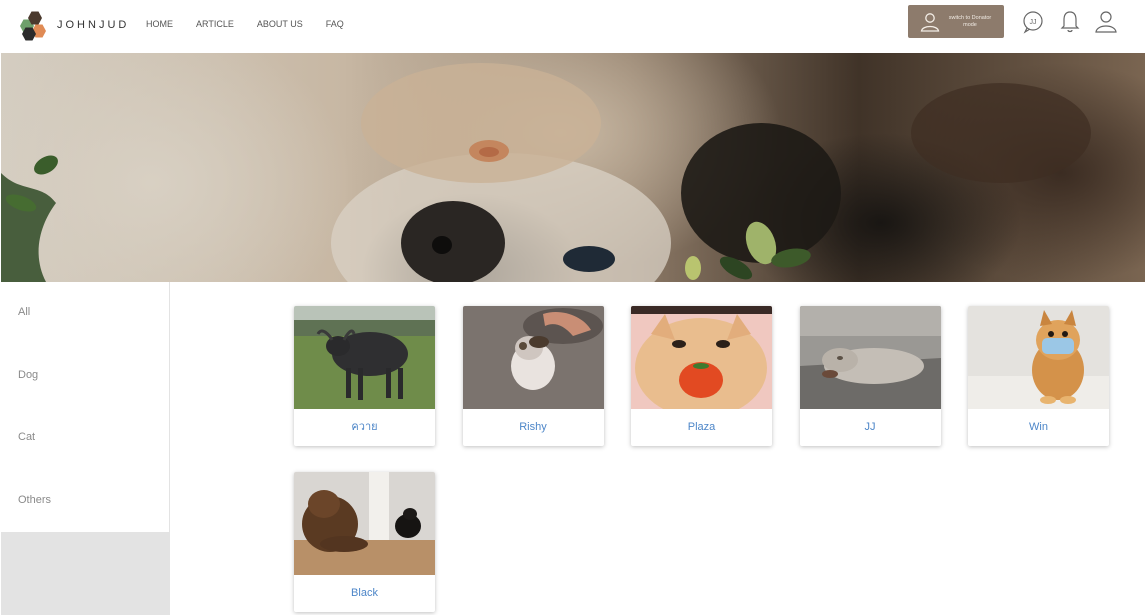 The image size is (1146, 615). Describe the element at coordinates (701, 357) in the screenshot. I see `pet-photo-orange-cat` at that location.